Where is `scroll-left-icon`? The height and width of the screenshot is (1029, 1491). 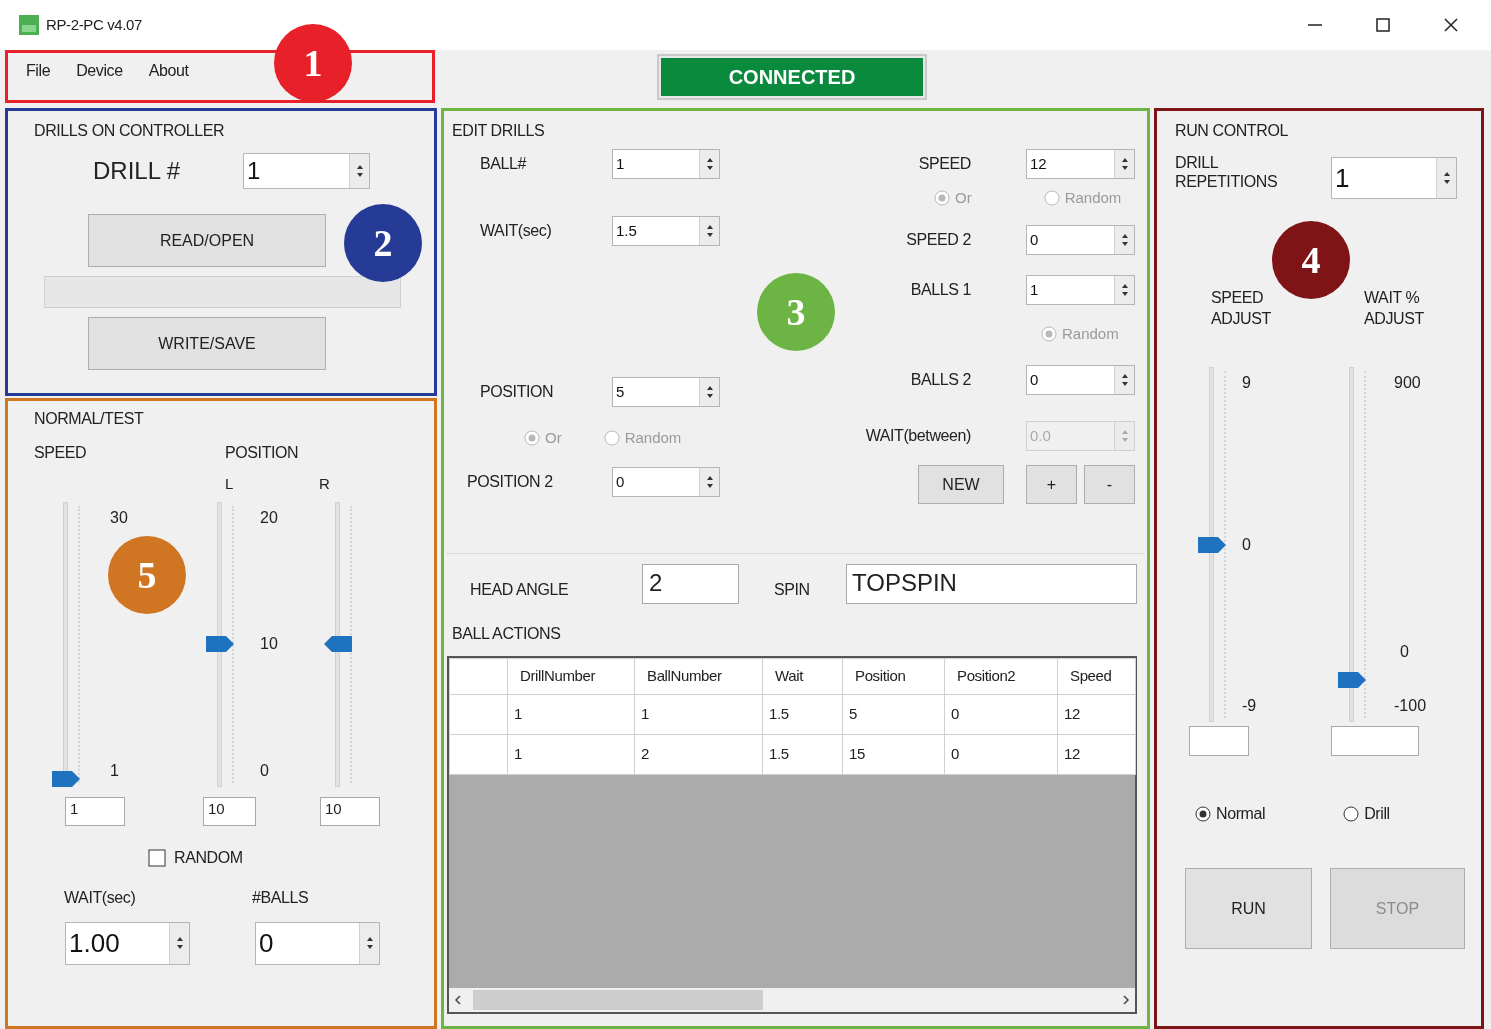
scroll-left-icon is located at coordinates (458, 1000).